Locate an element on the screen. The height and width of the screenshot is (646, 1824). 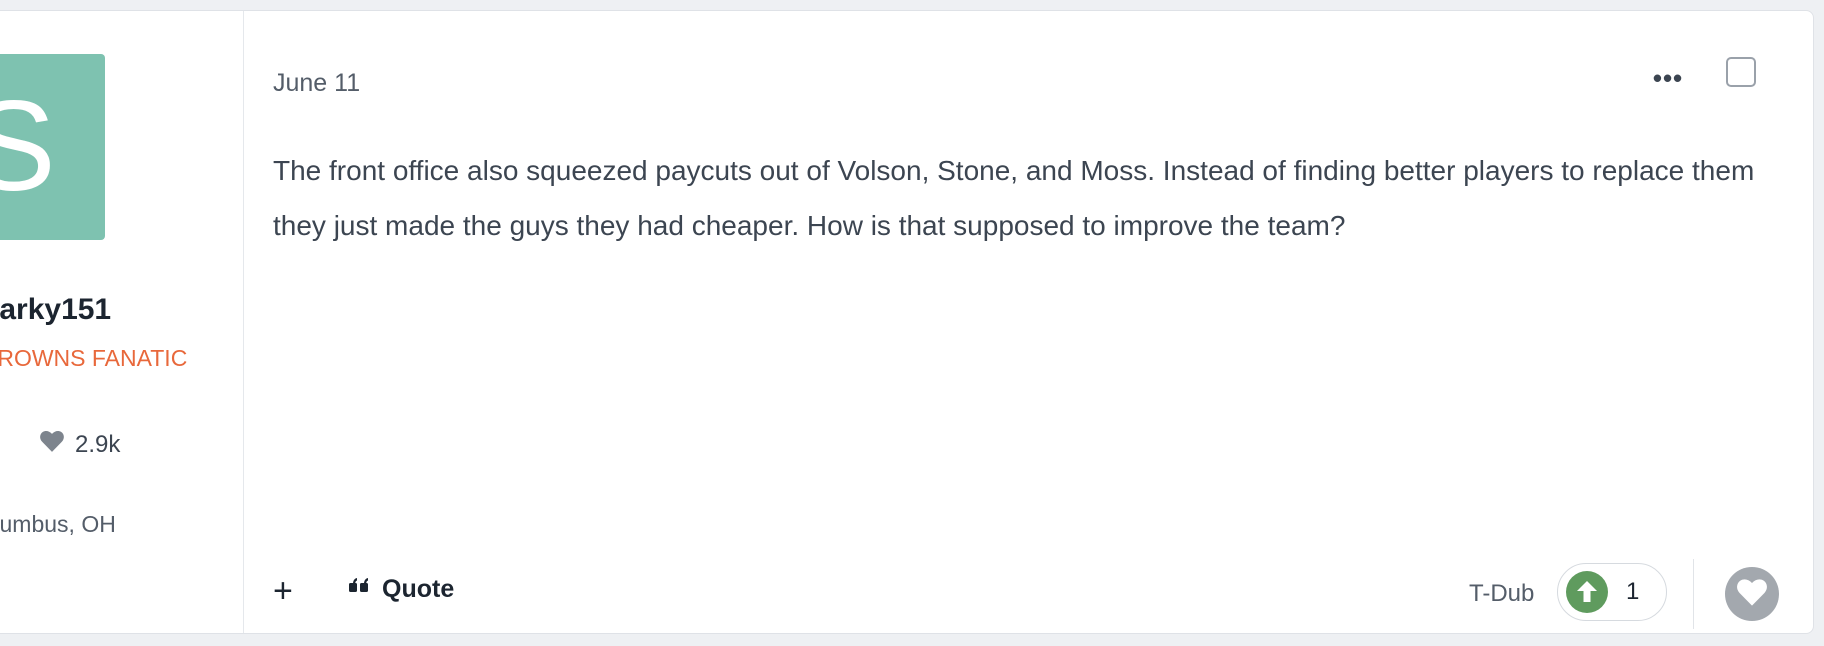
select-post-checkbox is located at coordinates (1741, 72).